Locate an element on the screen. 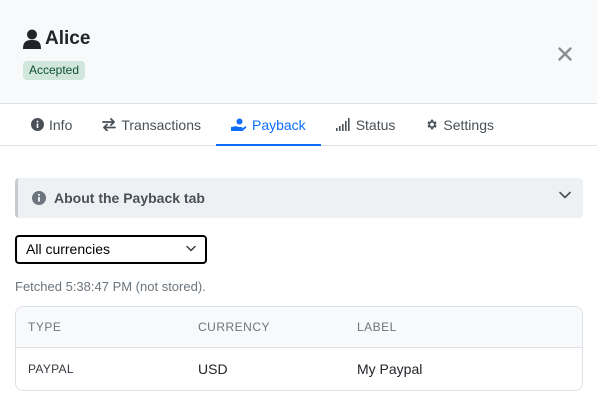 Image resolution: width=597 pixels, height=408 pixels. status-badge: Accepted is located at coordinates (54, 70).